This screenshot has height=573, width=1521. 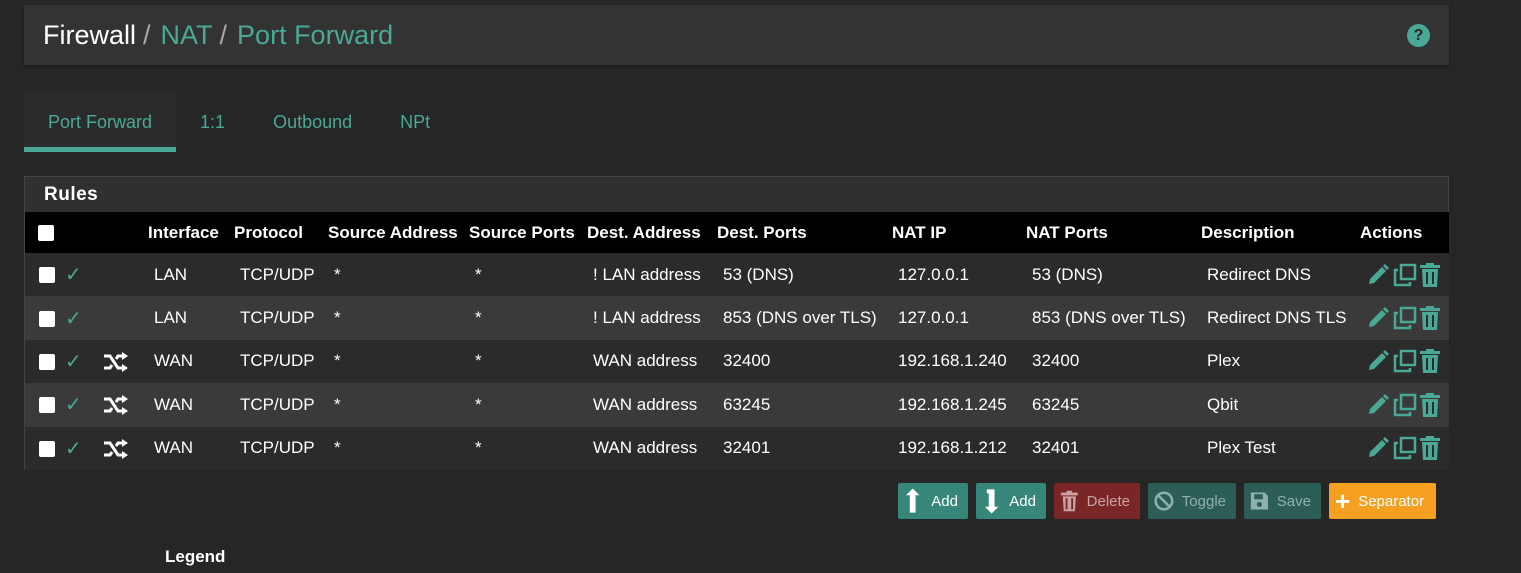 I want to click on tab-outbound: Outbound, so click(x=312, y=122).